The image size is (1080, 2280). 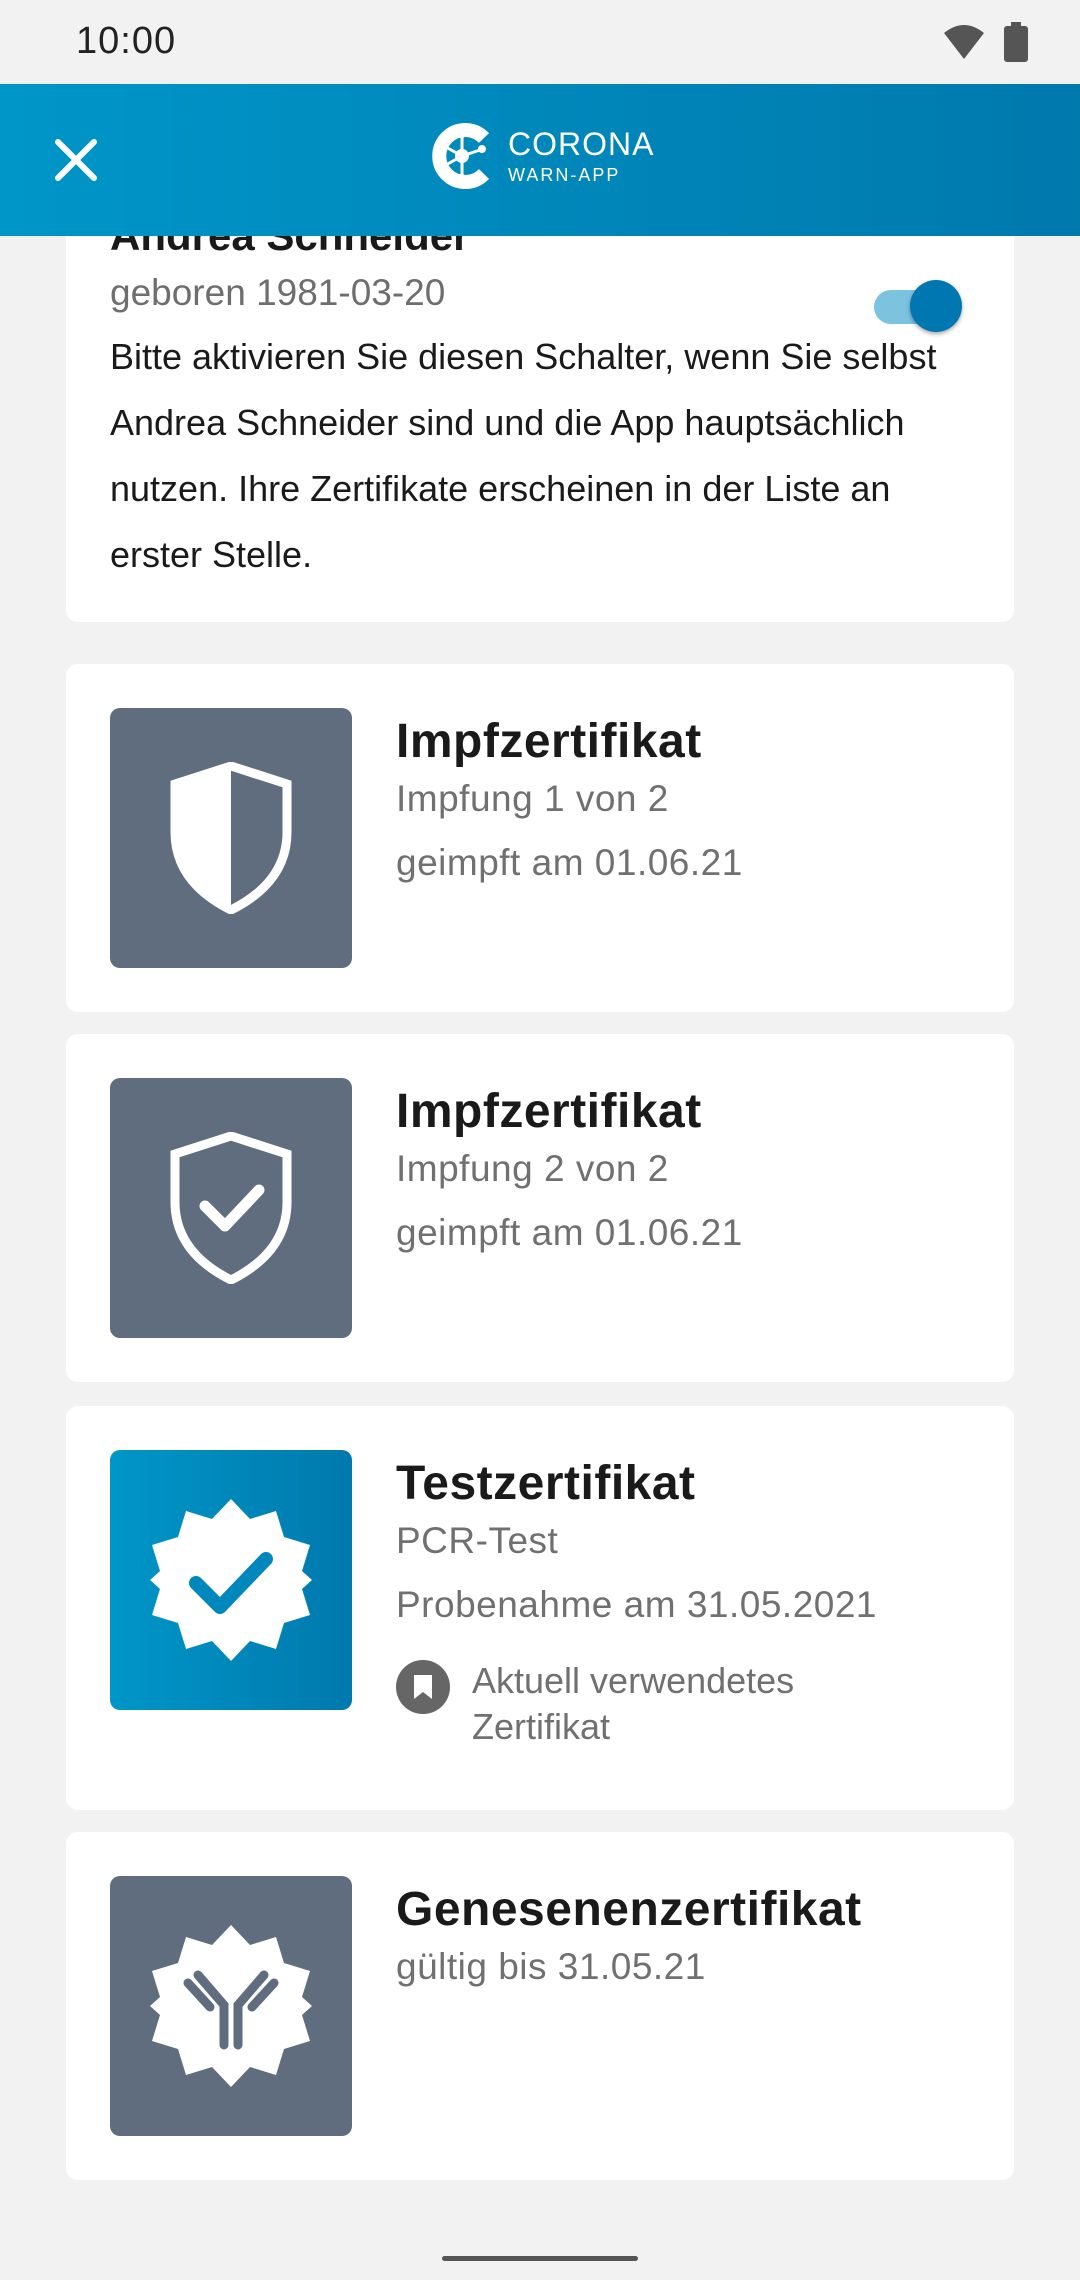 What do you see at coordinates (564, 175) in the screenshot?
I see `logo-subtitle: WARN-APP` at bounding box center [564, 175].